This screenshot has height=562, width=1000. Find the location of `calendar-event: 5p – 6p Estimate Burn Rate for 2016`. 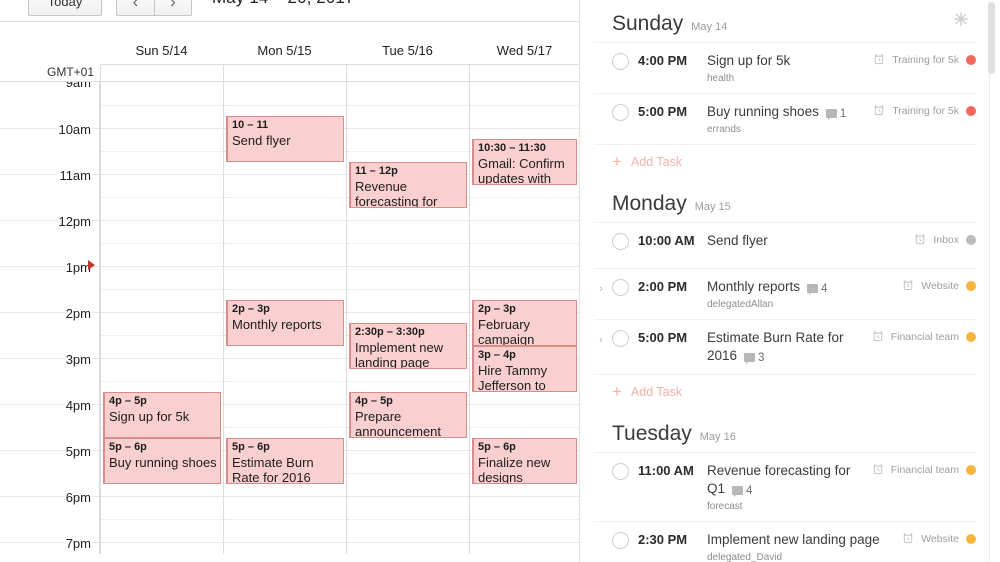

calendar-event: 5p – 6p Estimate Burn Rate for 2016 is located at coordinates (285, 461).